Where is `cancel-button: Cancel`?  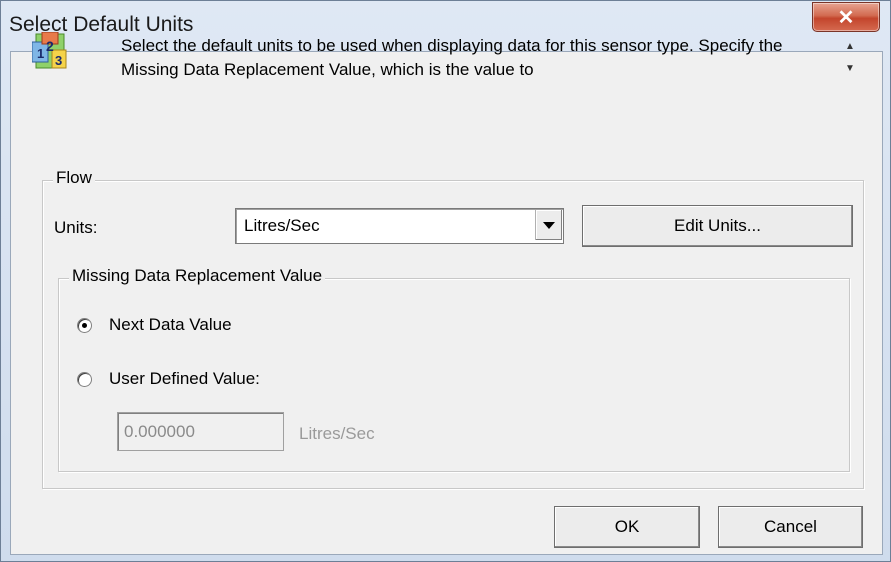 cancel-button: Cancel is located at coordinates (790, 527).